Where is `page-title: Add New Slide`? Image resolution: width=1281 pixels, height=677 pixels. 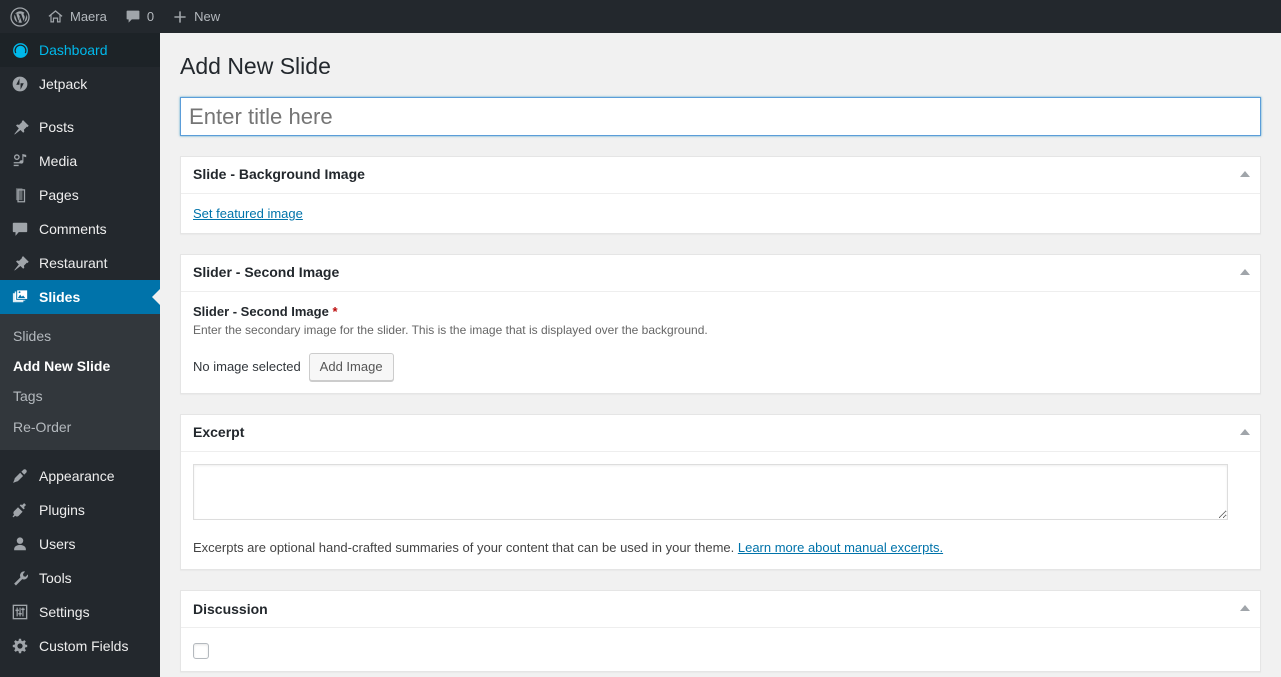
page-title: Add New Slide is located at coordinates (255, 66).